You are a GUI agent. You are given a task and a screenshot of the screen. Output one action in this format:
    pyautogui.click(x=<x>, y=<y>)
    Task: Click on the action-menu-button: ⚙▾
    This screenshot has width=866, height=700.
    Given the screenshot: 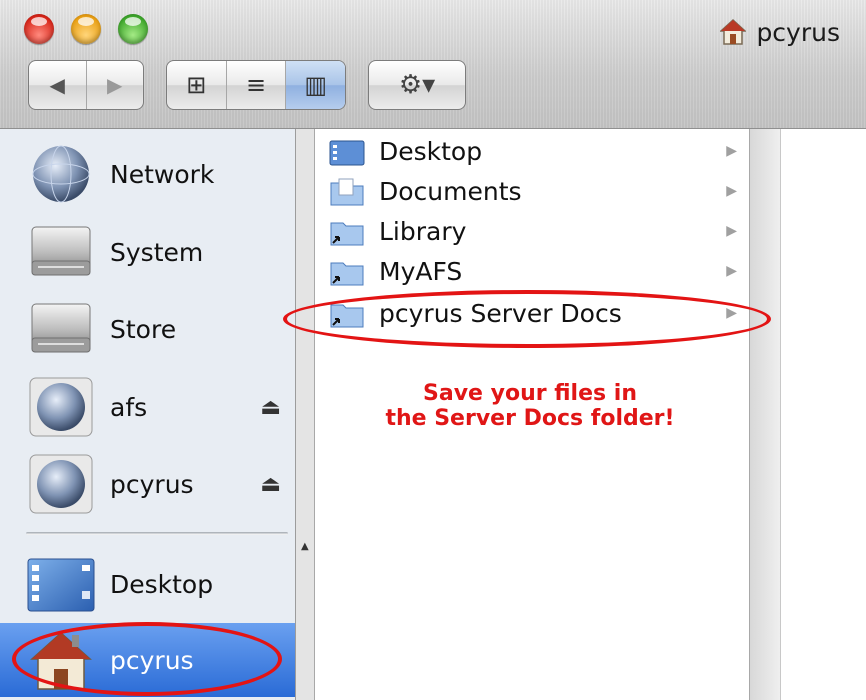 What is the action you would take?
    pyautogui.click(x=417, y=85)
    